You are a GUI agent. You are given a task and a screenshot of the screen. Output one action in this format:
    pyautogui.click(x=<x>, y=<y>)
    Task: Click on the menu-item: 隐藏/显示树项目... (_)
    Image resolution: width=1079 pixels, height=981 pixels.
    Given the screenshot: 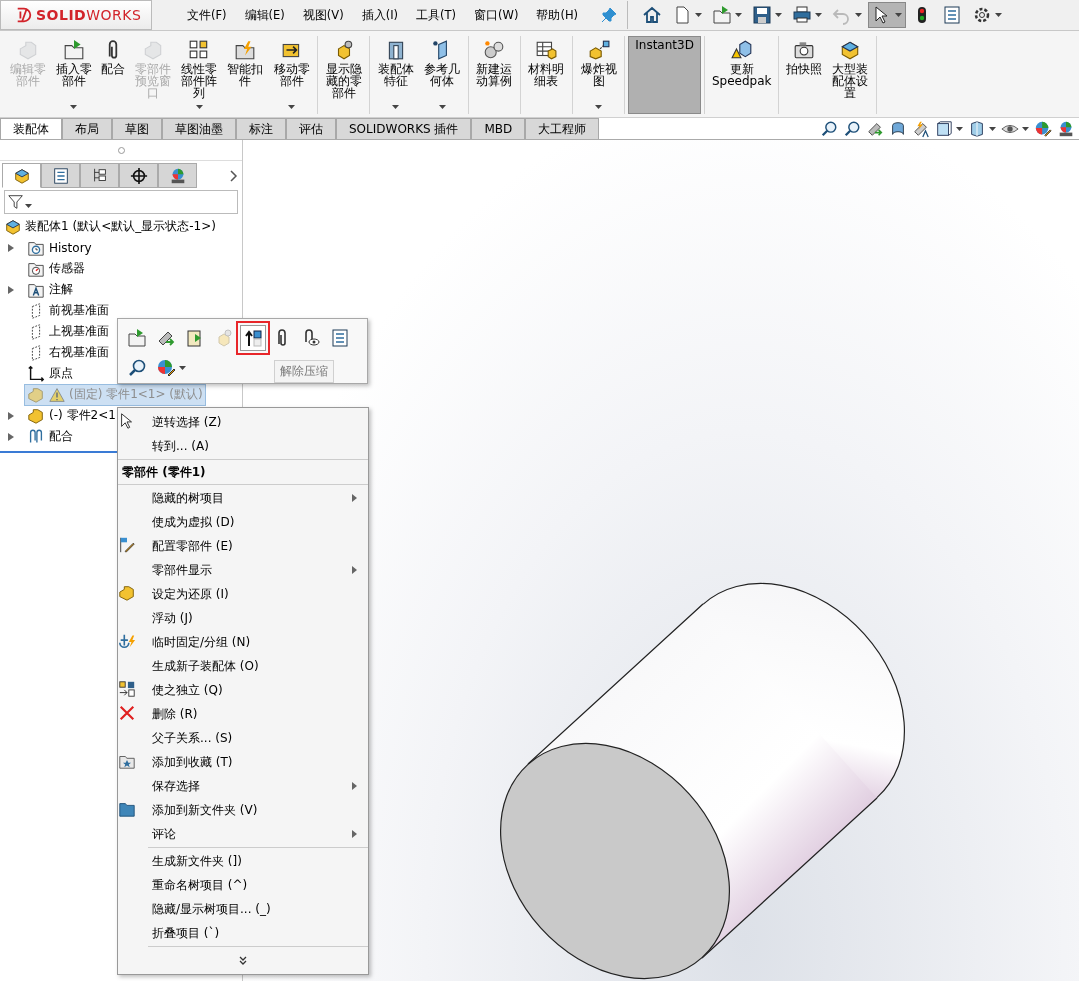 What is the action you would take?
    pyautogui.click(x=243, y=909)
    